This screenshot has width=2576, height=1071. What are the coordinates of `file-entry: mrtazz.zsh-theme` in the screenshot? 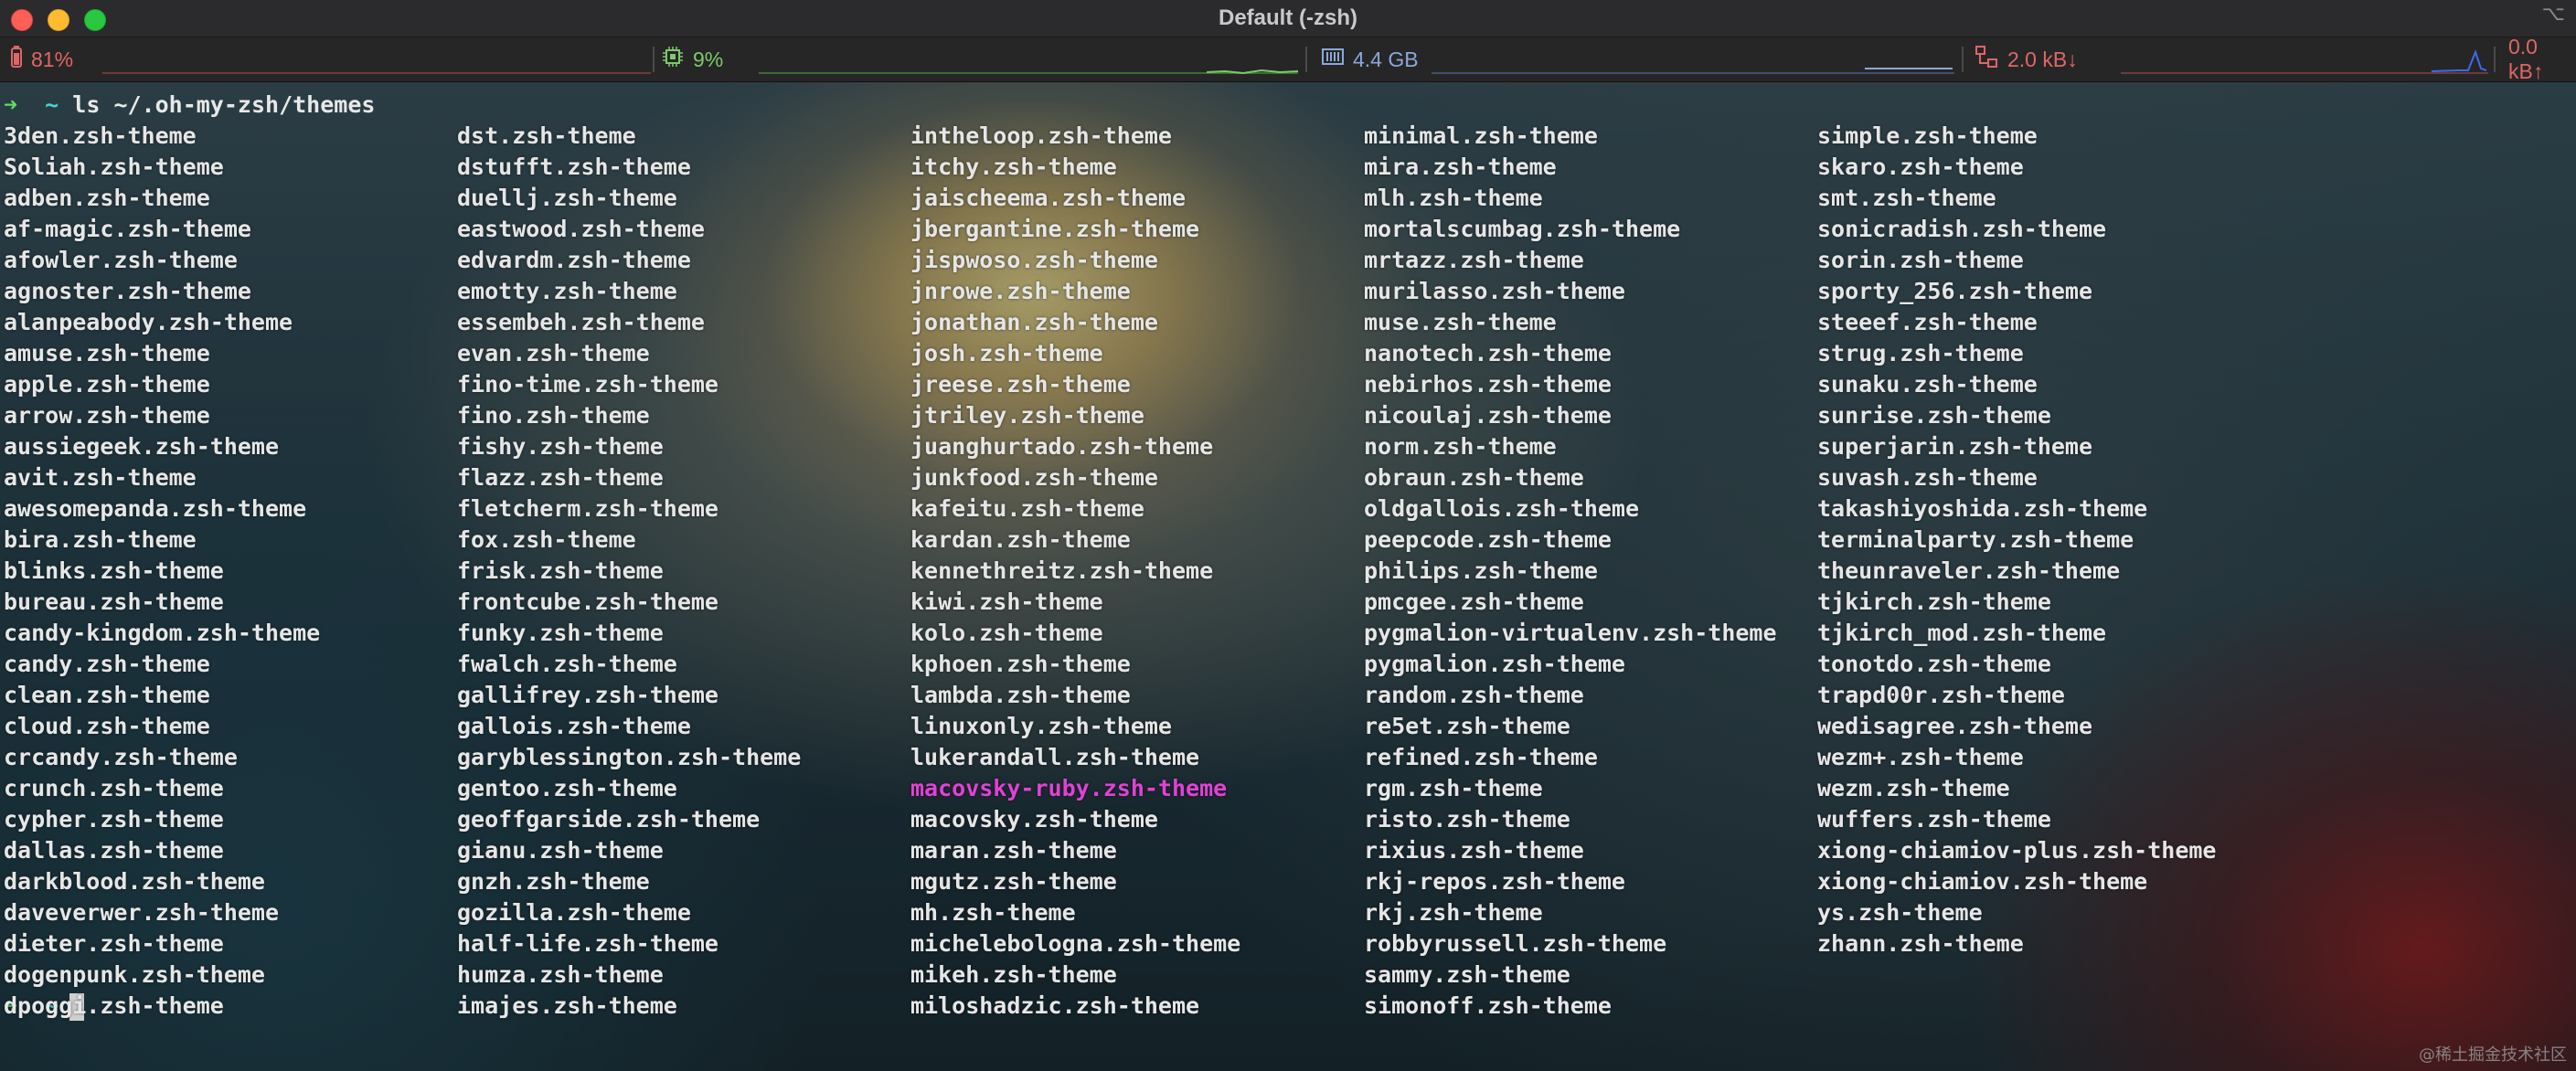 It's located at (1570, 260).